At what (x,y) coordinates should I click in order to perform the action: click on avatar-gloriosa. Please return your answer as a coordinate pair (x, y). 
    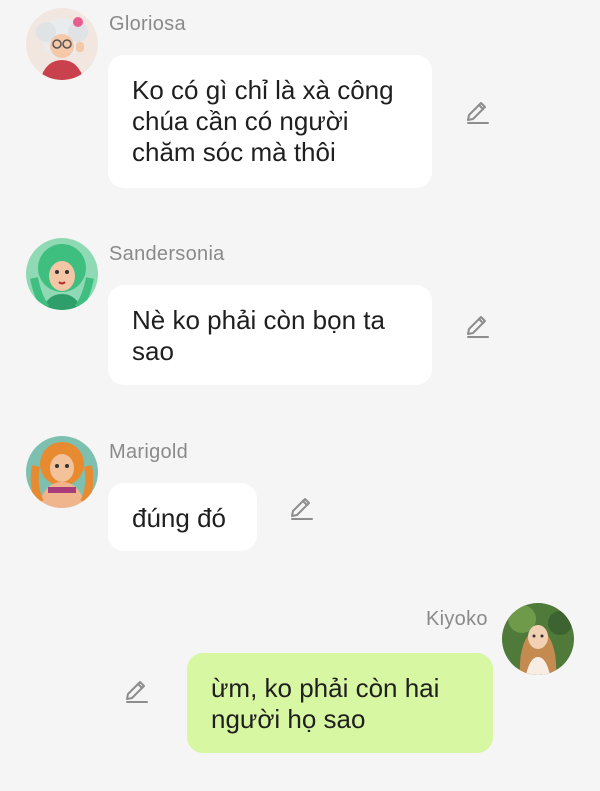
    Looking at the image, I should click on (62, 44).